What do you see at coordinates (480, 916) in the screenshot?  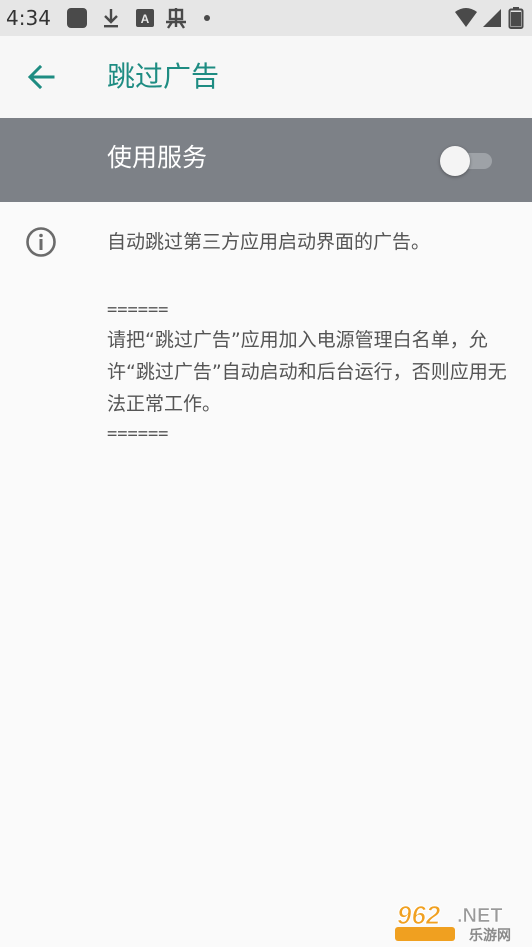 I see `watermark-suffix: .NET` at bounding box center [480, 916].